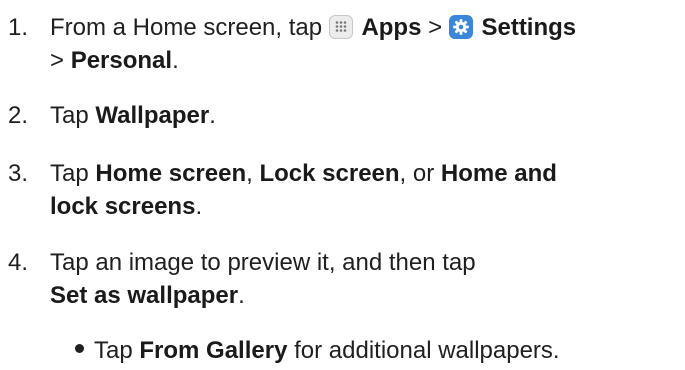 The width and height of the screenshot is (685, 370). I want to click on or-text: , or, so click(420, 173).